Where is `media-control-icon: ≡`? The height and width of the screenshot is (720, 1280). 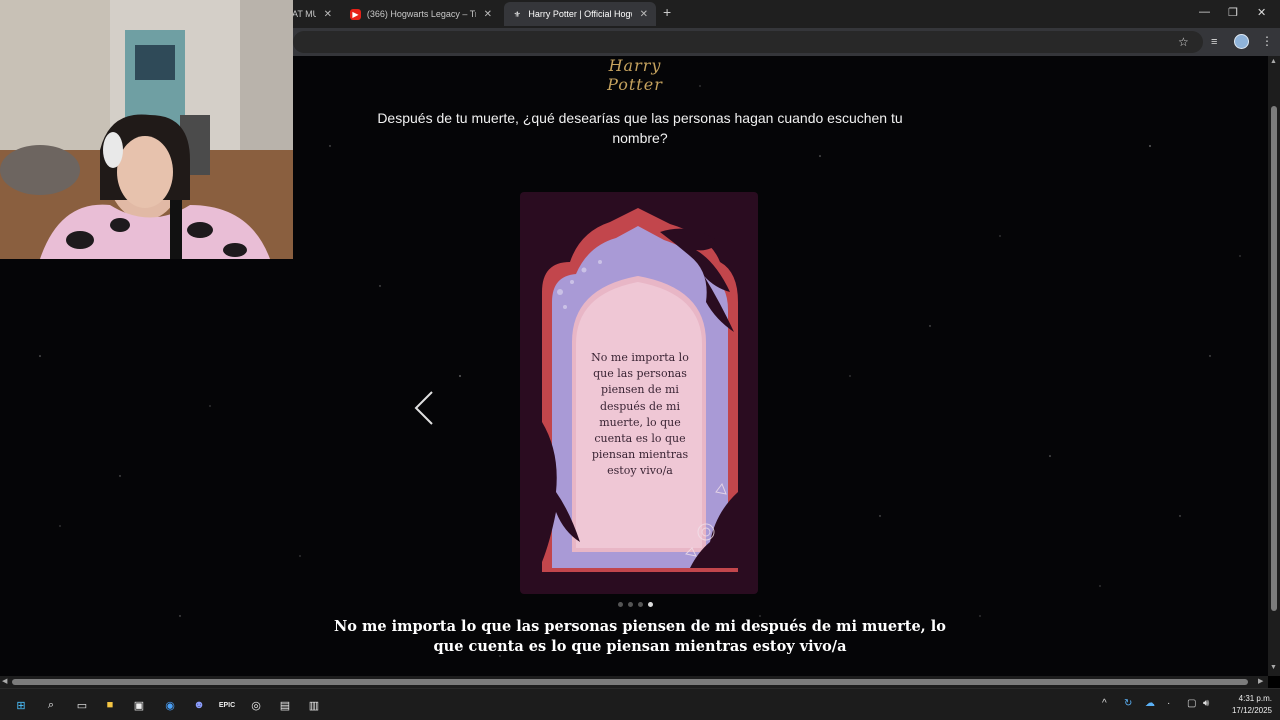 media-control-icon: ≡ is located at coordinates (1214, 42).